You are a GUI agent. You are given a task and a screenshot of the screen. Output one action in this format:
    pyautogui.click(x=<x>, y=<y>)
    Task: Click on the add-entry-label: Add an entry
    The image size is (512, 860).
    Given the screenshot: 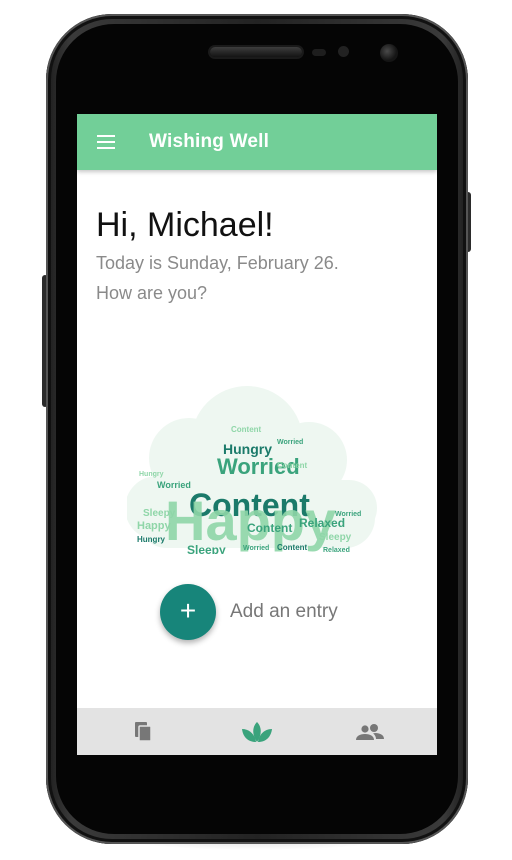 What is the action you would take?
    pyautogui.click(x=284, y=612)
    